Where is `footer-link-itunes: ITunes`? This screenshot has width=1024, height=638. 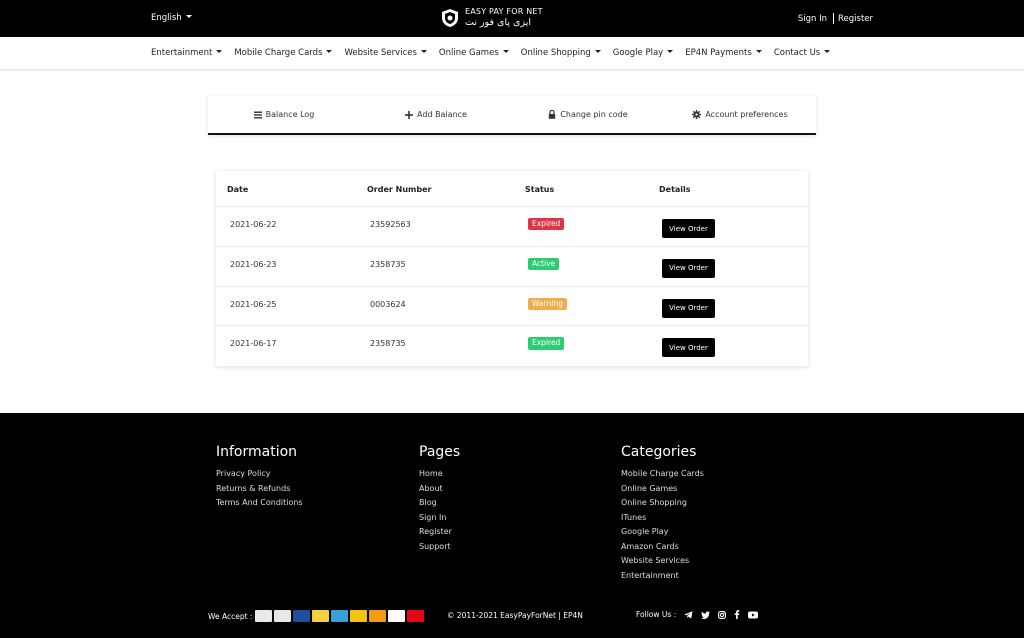 footer-link-itunes: ITunes is located at coordinates (662, 518).